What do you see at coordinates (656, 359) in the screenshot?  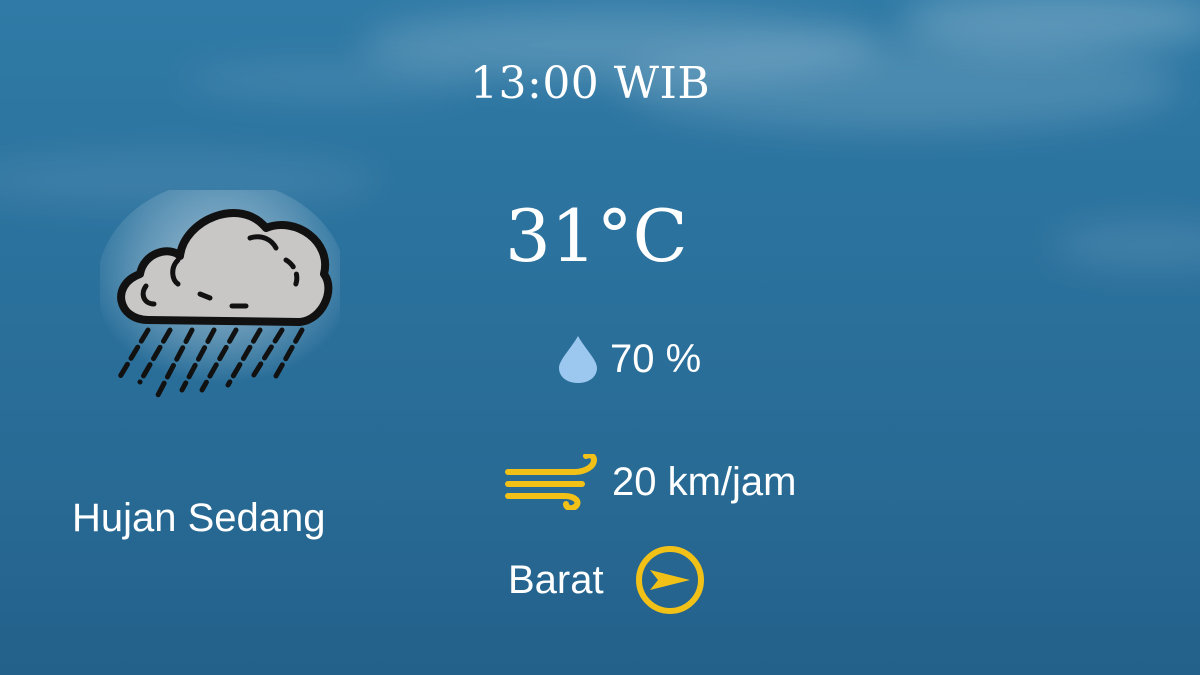 I see `humidity-value: 70 %` at bounding box center [656, 359].